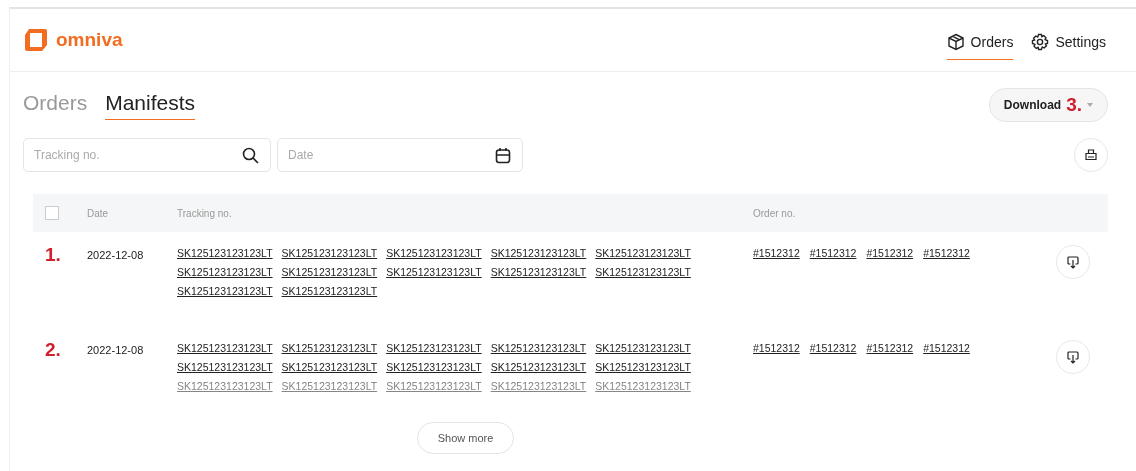 The width and height of the screenshot is (1136, 471). What do you see at coordinates (400, 155) in the screenshot?
I see `date-field: Date` at bounding box center [400, 155].